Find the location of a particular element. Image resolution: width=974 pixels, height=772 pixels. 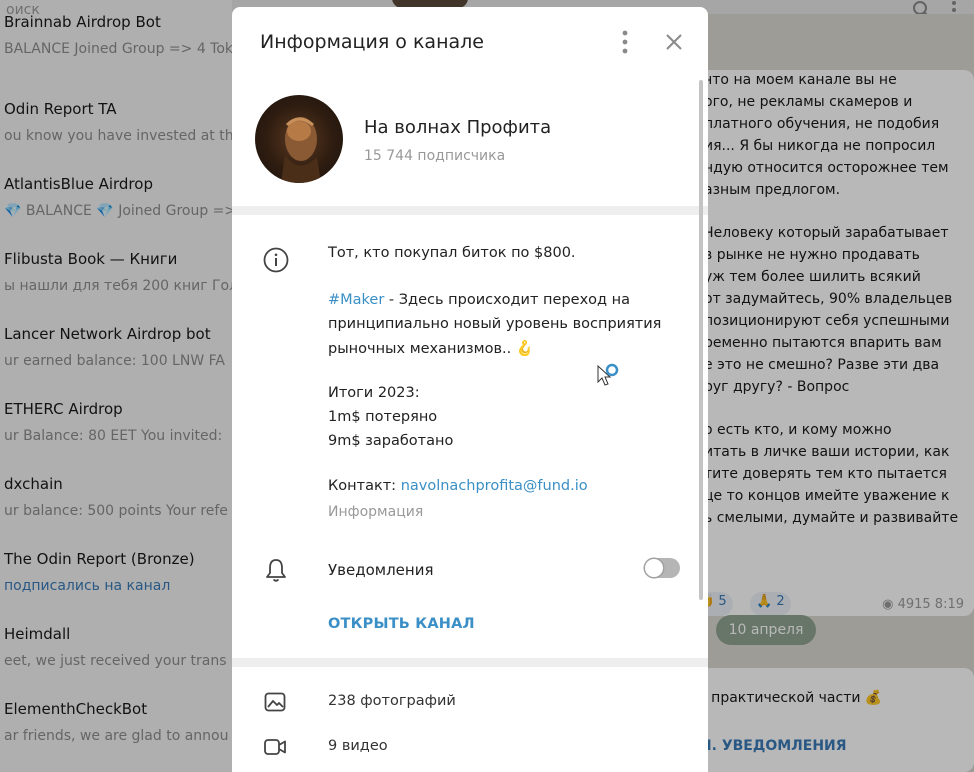

description-line: 1m$ потеряно is located at coordinates (383, 417).